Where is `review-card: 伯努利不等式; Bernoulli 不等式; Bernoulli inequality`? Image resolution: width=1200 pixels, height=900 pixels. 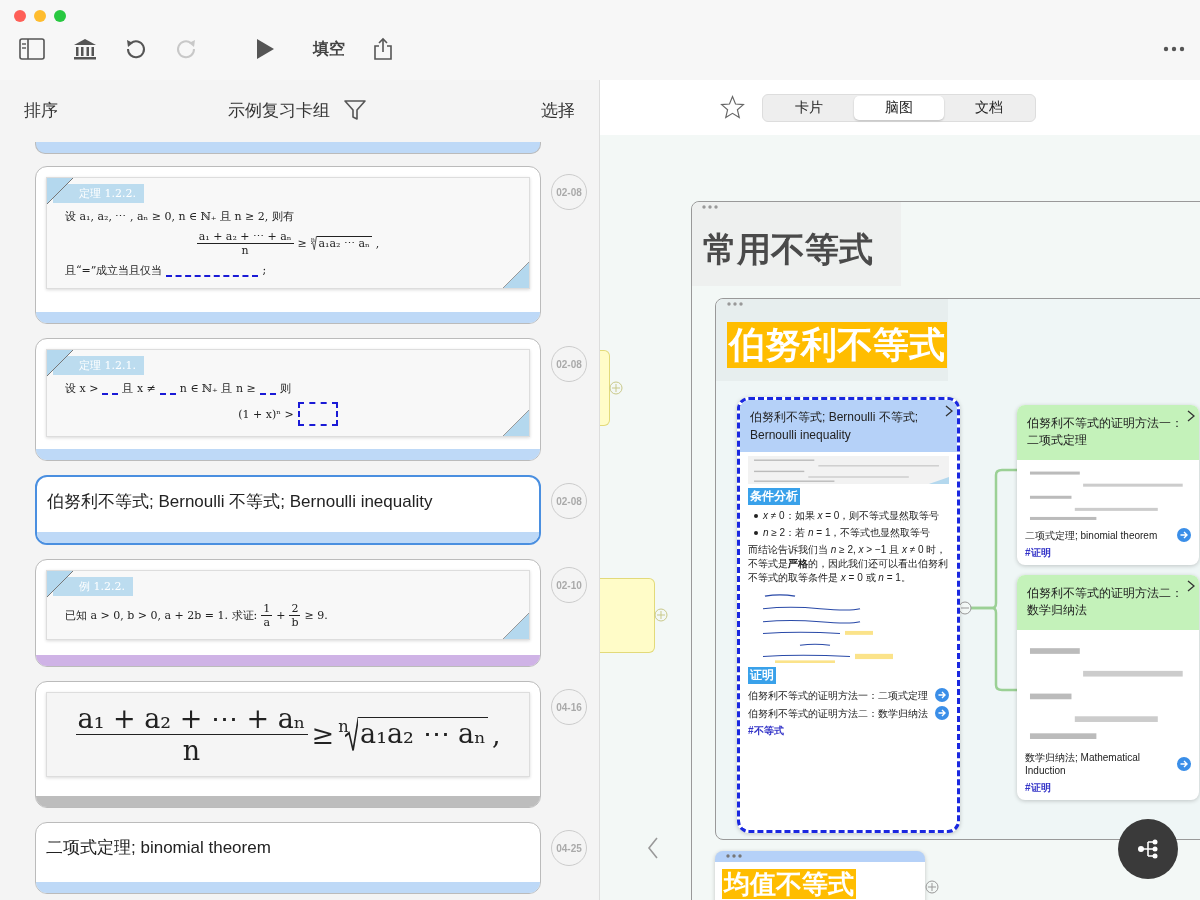
review-card: 伯努利不等式; Bernoulli 不等式; Bernoulli inequality is located at coordinates (288, 510).